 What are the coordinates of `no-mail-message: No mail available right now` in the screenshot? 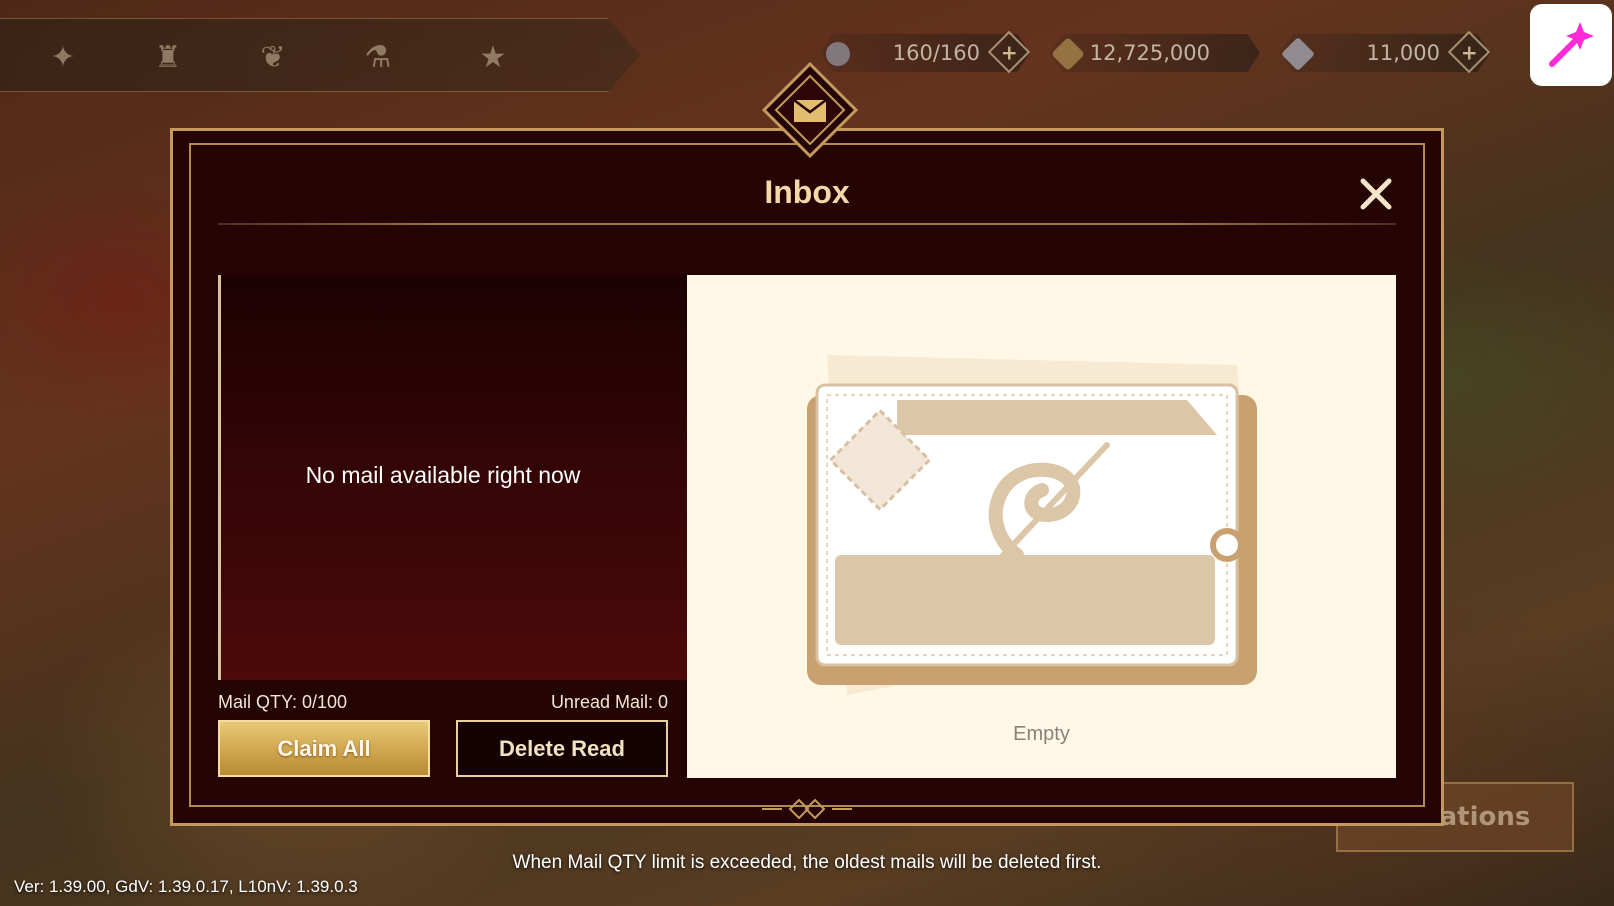 It's located at (443, 475).